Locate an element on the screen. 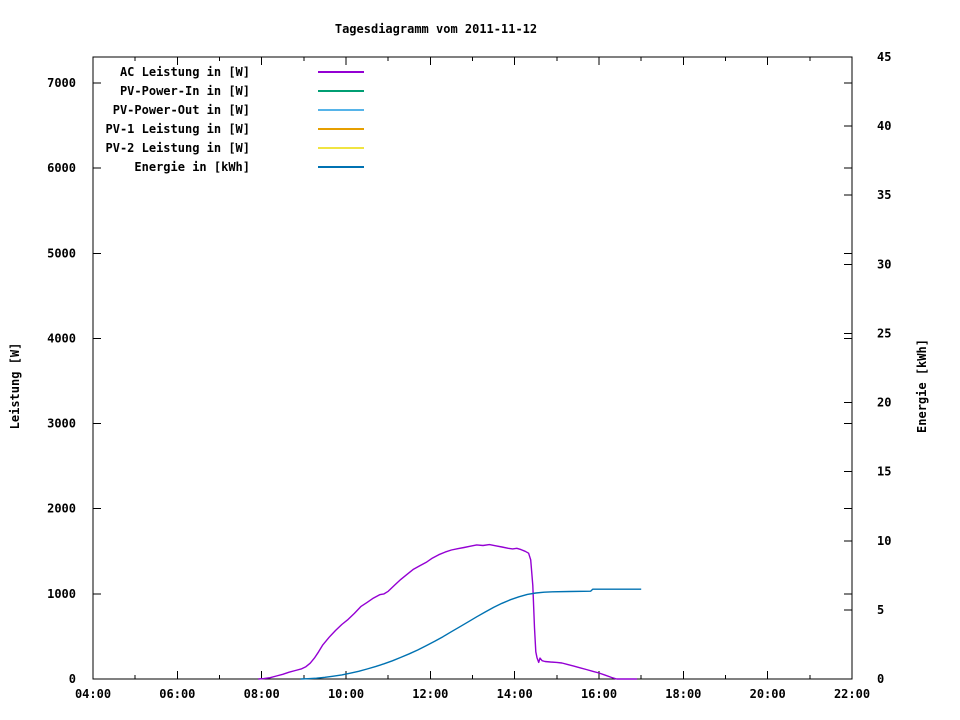 This screenshot has width=960, height=720. y2-tick-label: 30 is located at coordinates (884, 264).